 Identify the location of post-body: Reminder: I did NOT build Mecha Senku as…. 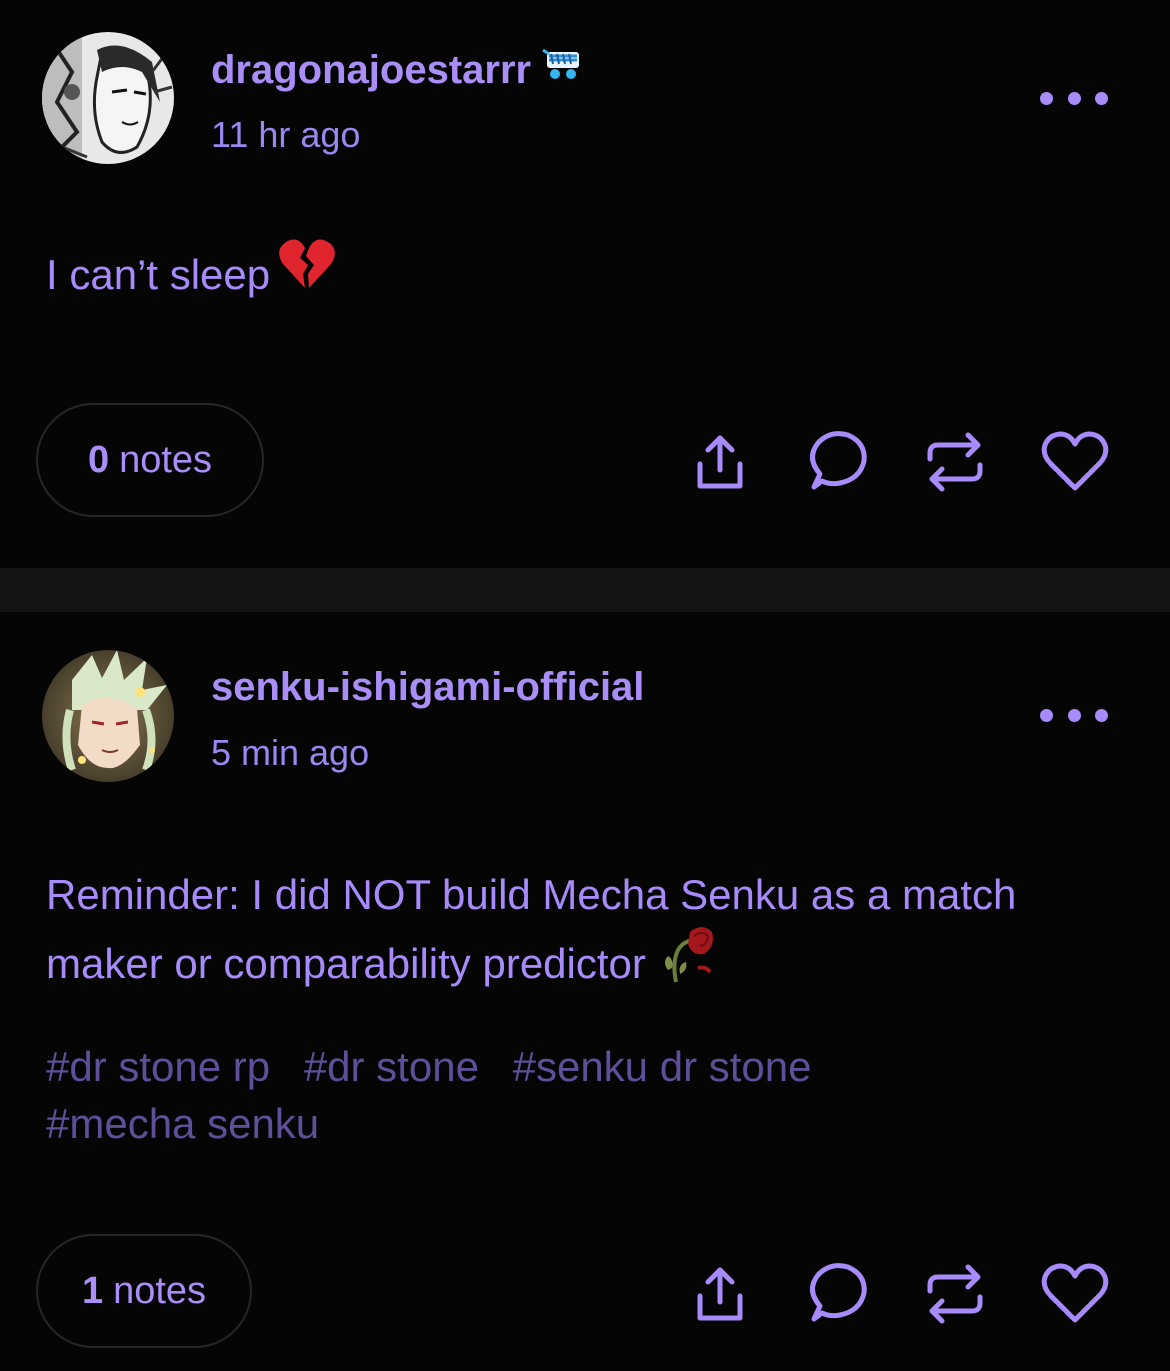
(546, 932).